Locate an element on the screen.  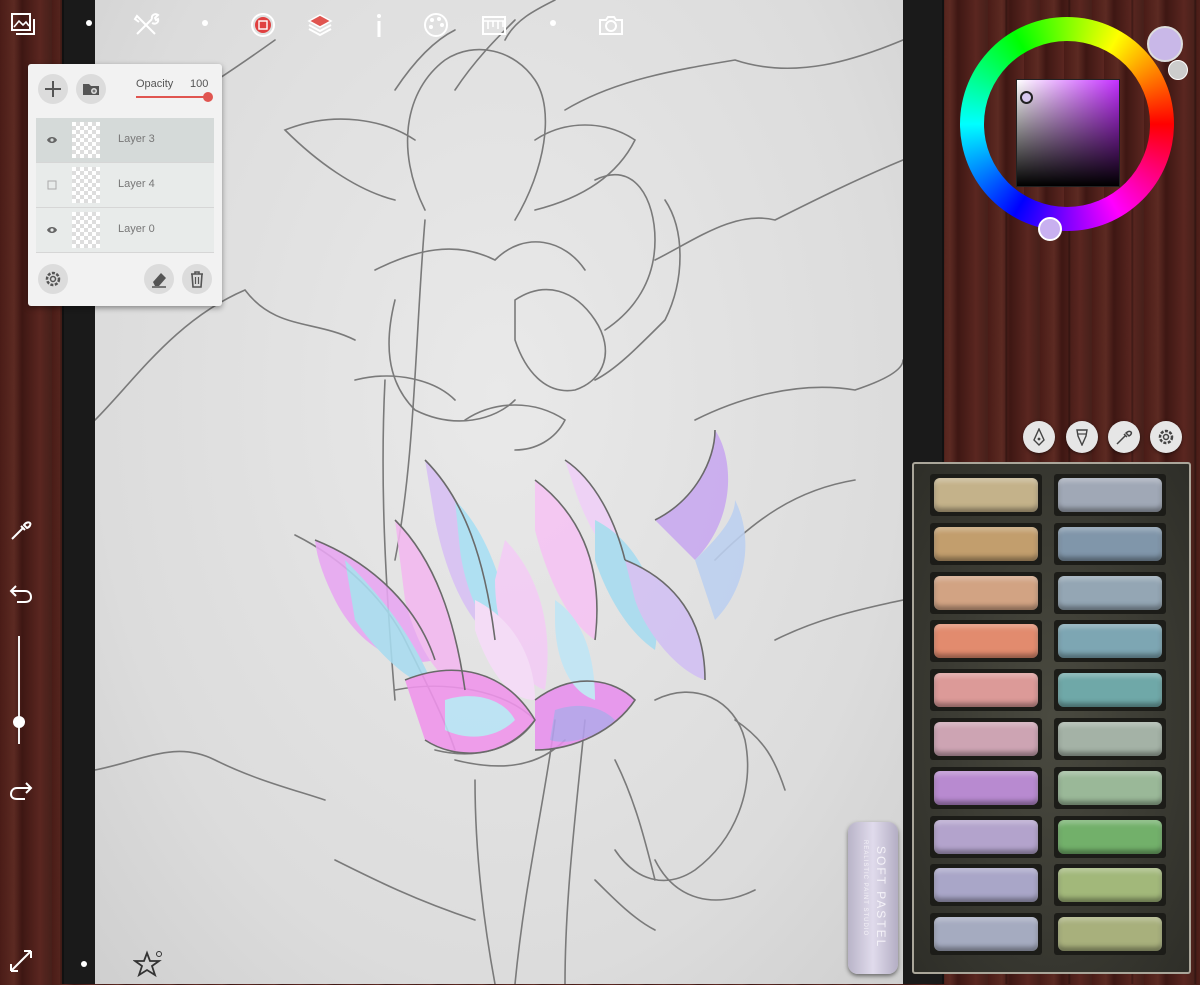
camera-icon is located at coordinates (611, 25).